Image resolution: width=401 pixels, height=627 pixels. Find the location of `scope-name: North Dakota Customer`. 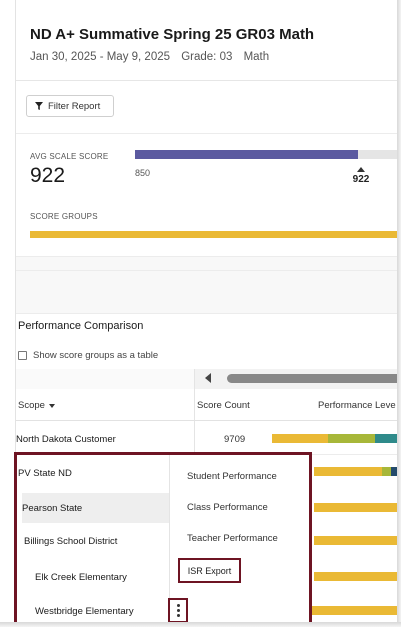

scope-name: North Dakota Customer is located at coordinates (66, 439).